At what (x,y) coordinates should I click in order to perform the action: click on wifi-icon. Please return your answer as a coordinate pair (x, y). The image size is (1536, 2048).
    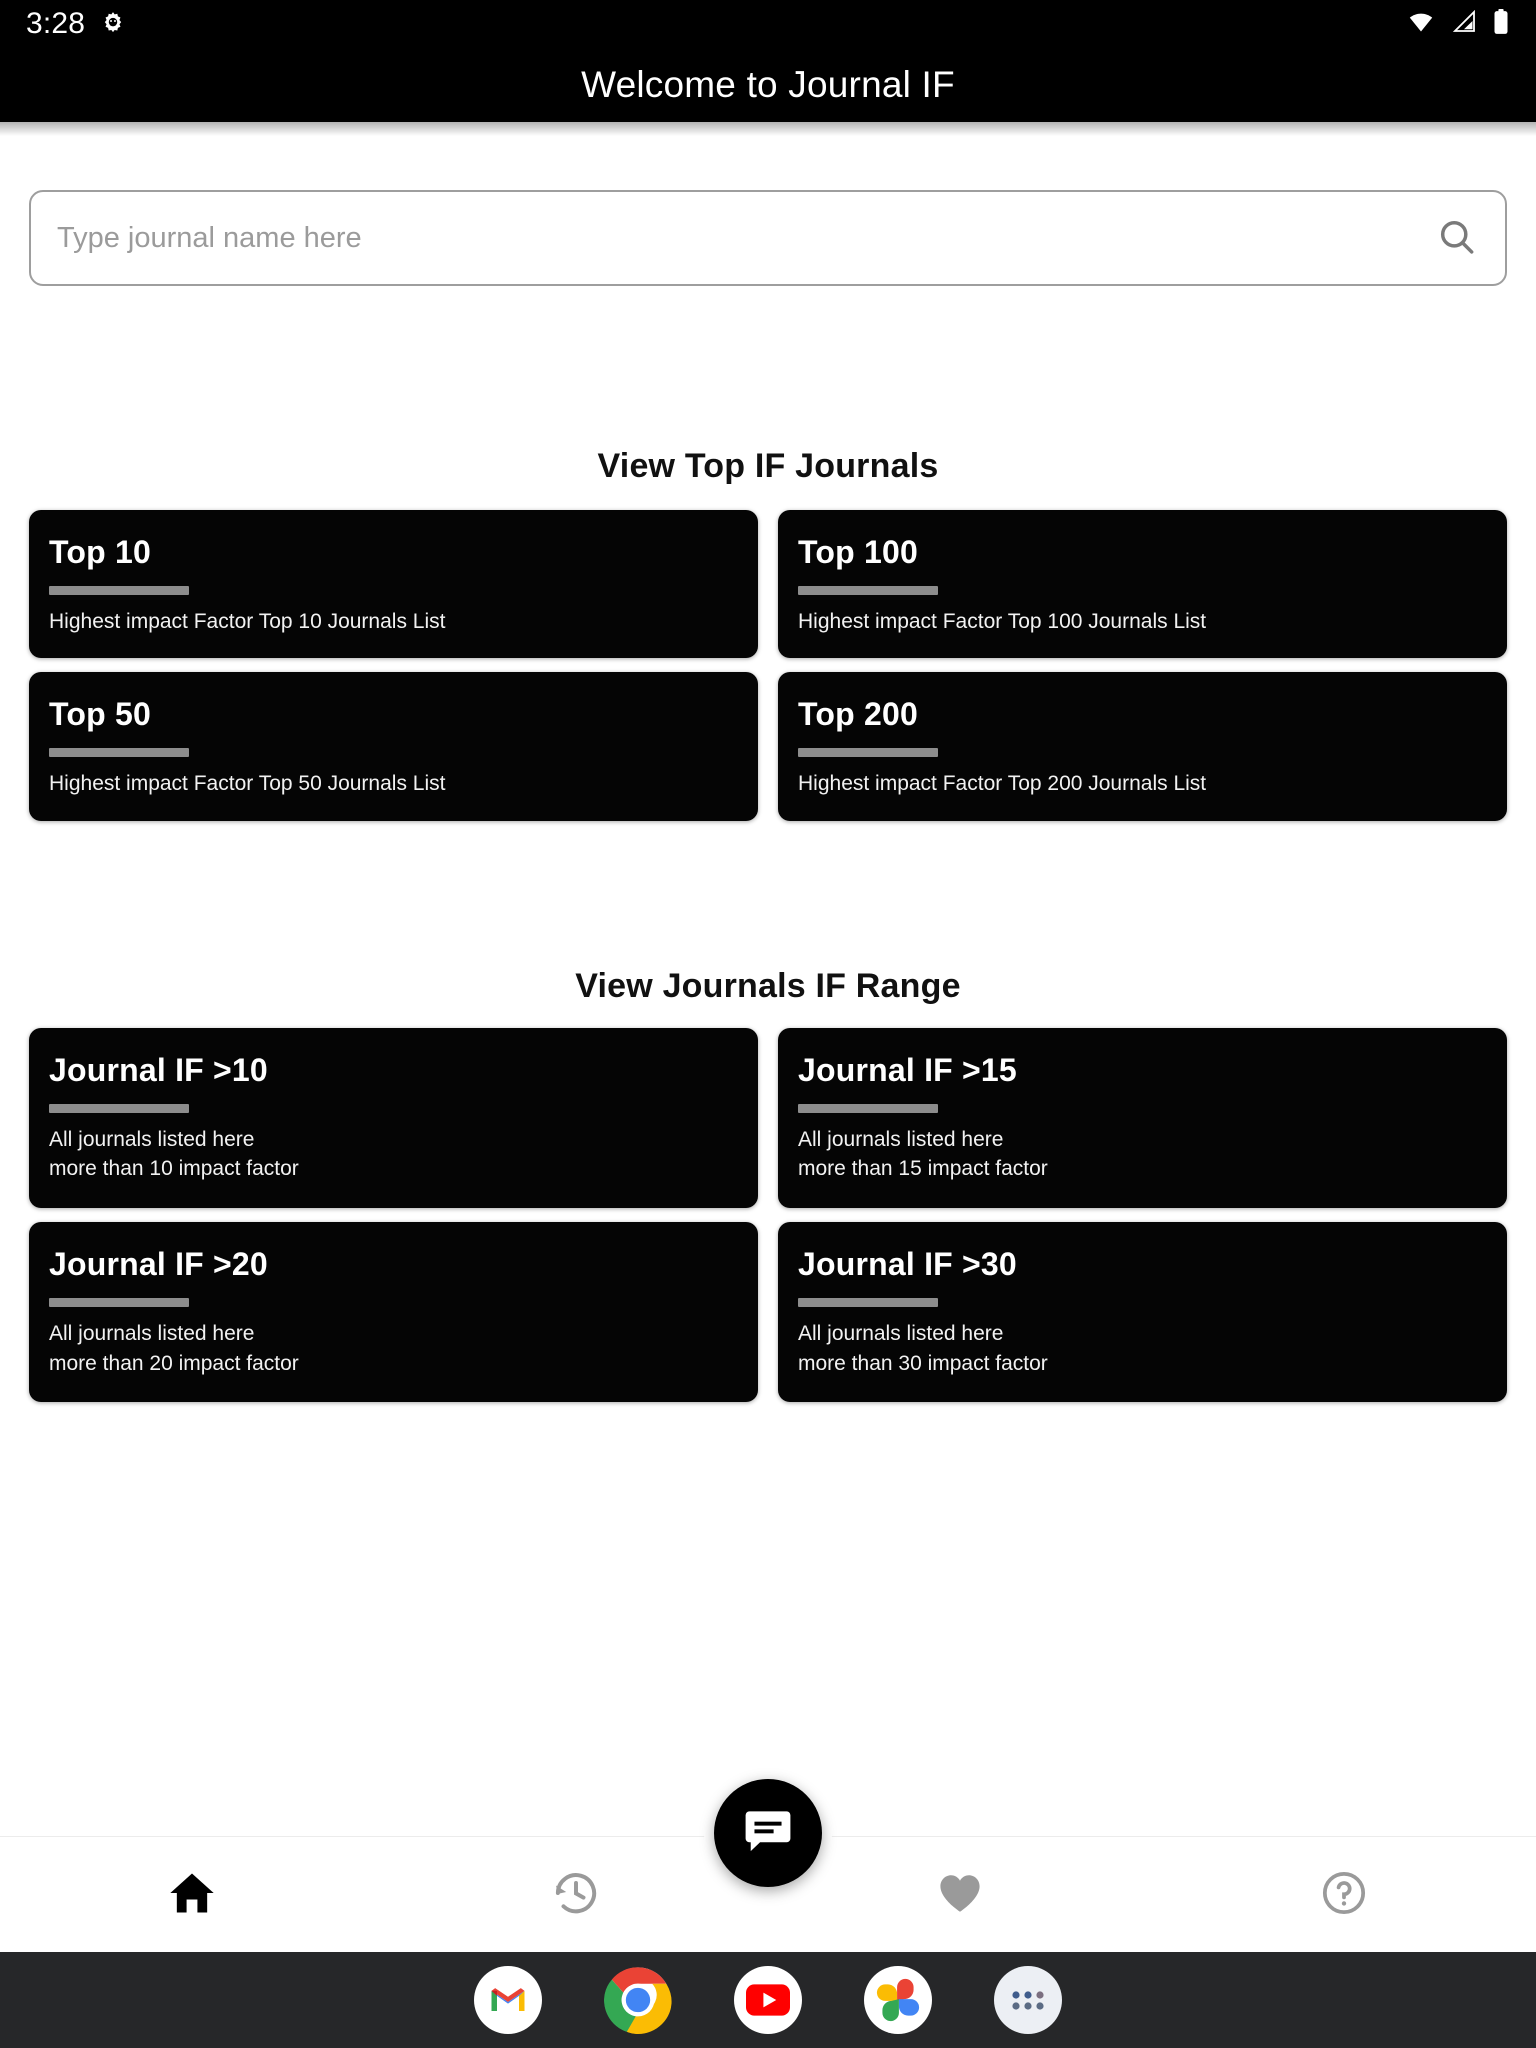
    Looking at the image, I should click on (1421, 24).